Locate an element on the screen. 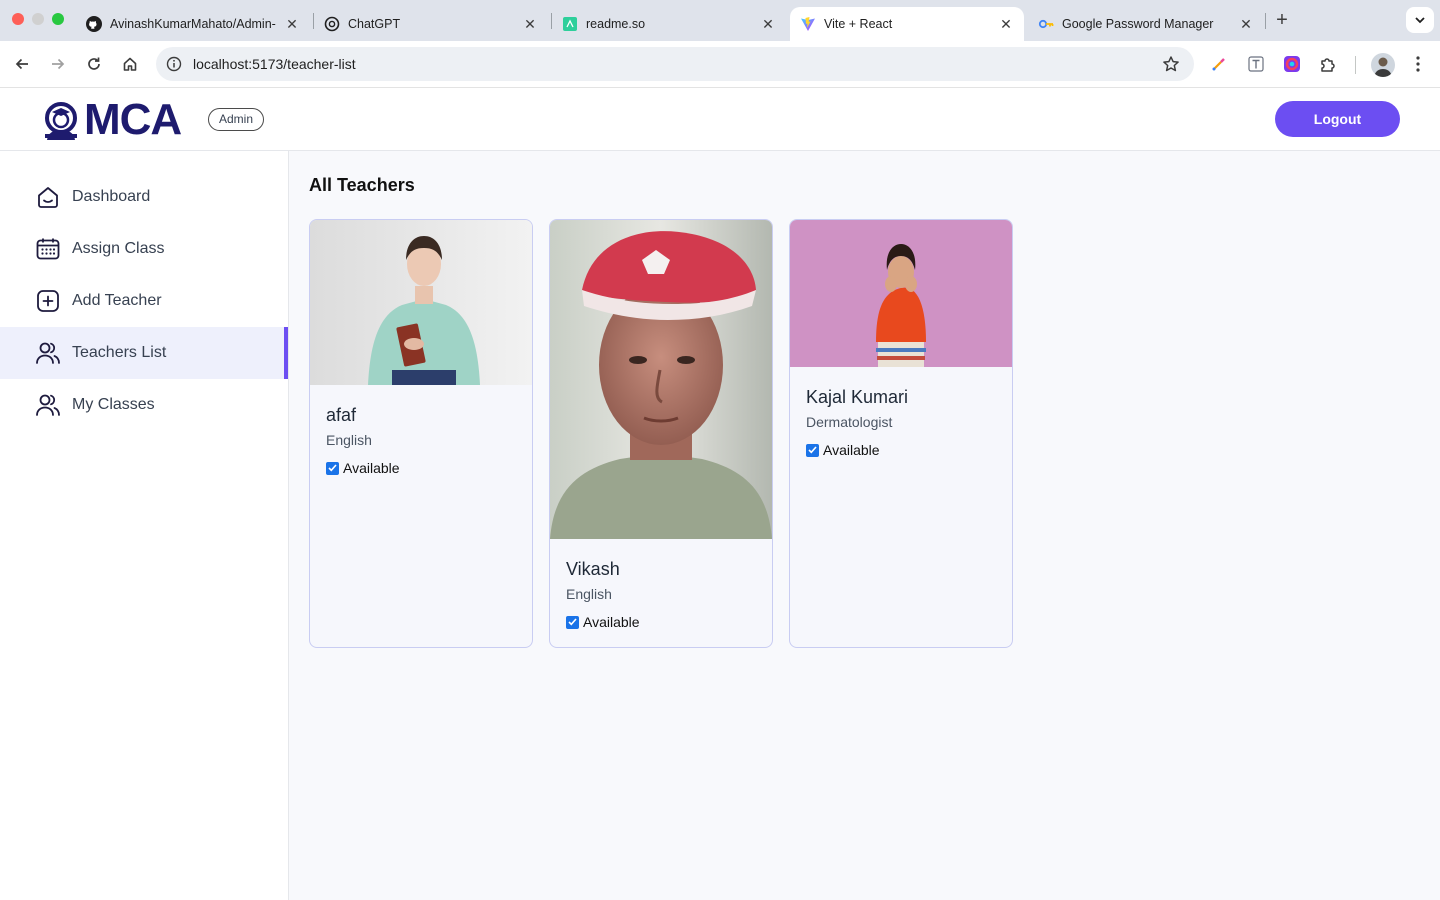 The image size is (1440, 900). close-window-button is located at coordinates (18, 19).